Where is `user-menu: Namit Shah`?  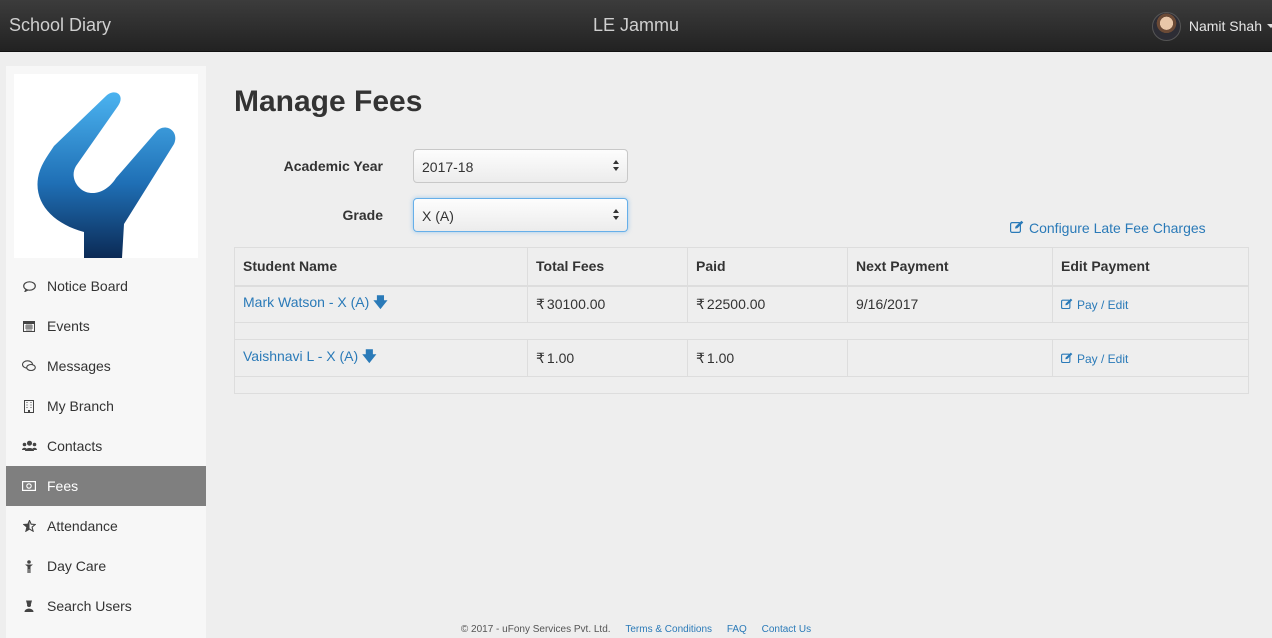
user-menu: Namit Shah is located at coordinates (1211, 26).